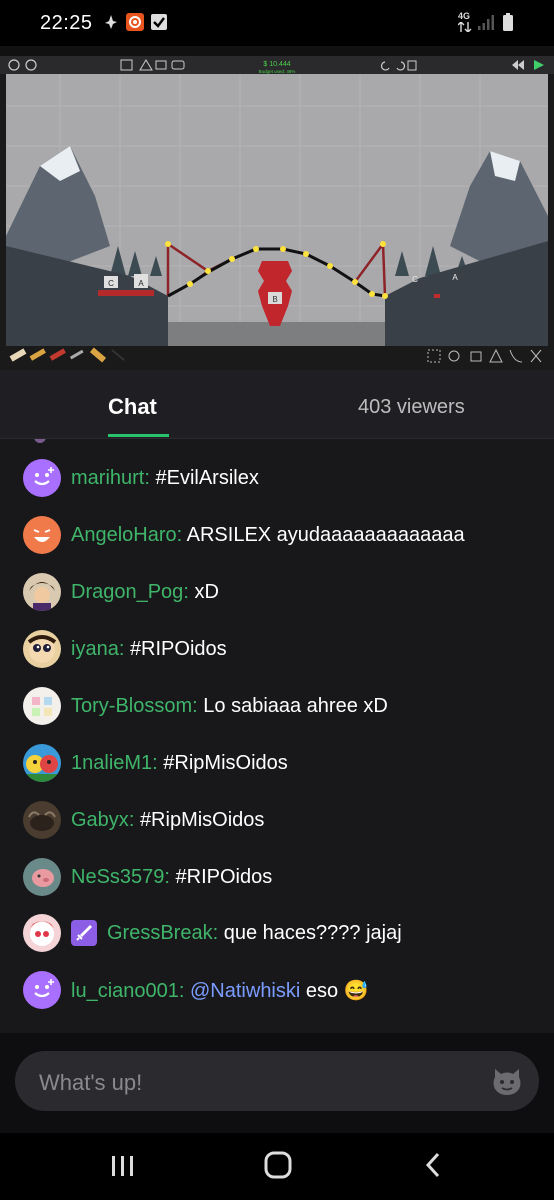 The image size is (554, 1200). Describe the element at coordinates (125, 991) in the screenshot. I see `chat-username: lu_ciano001` at that location.